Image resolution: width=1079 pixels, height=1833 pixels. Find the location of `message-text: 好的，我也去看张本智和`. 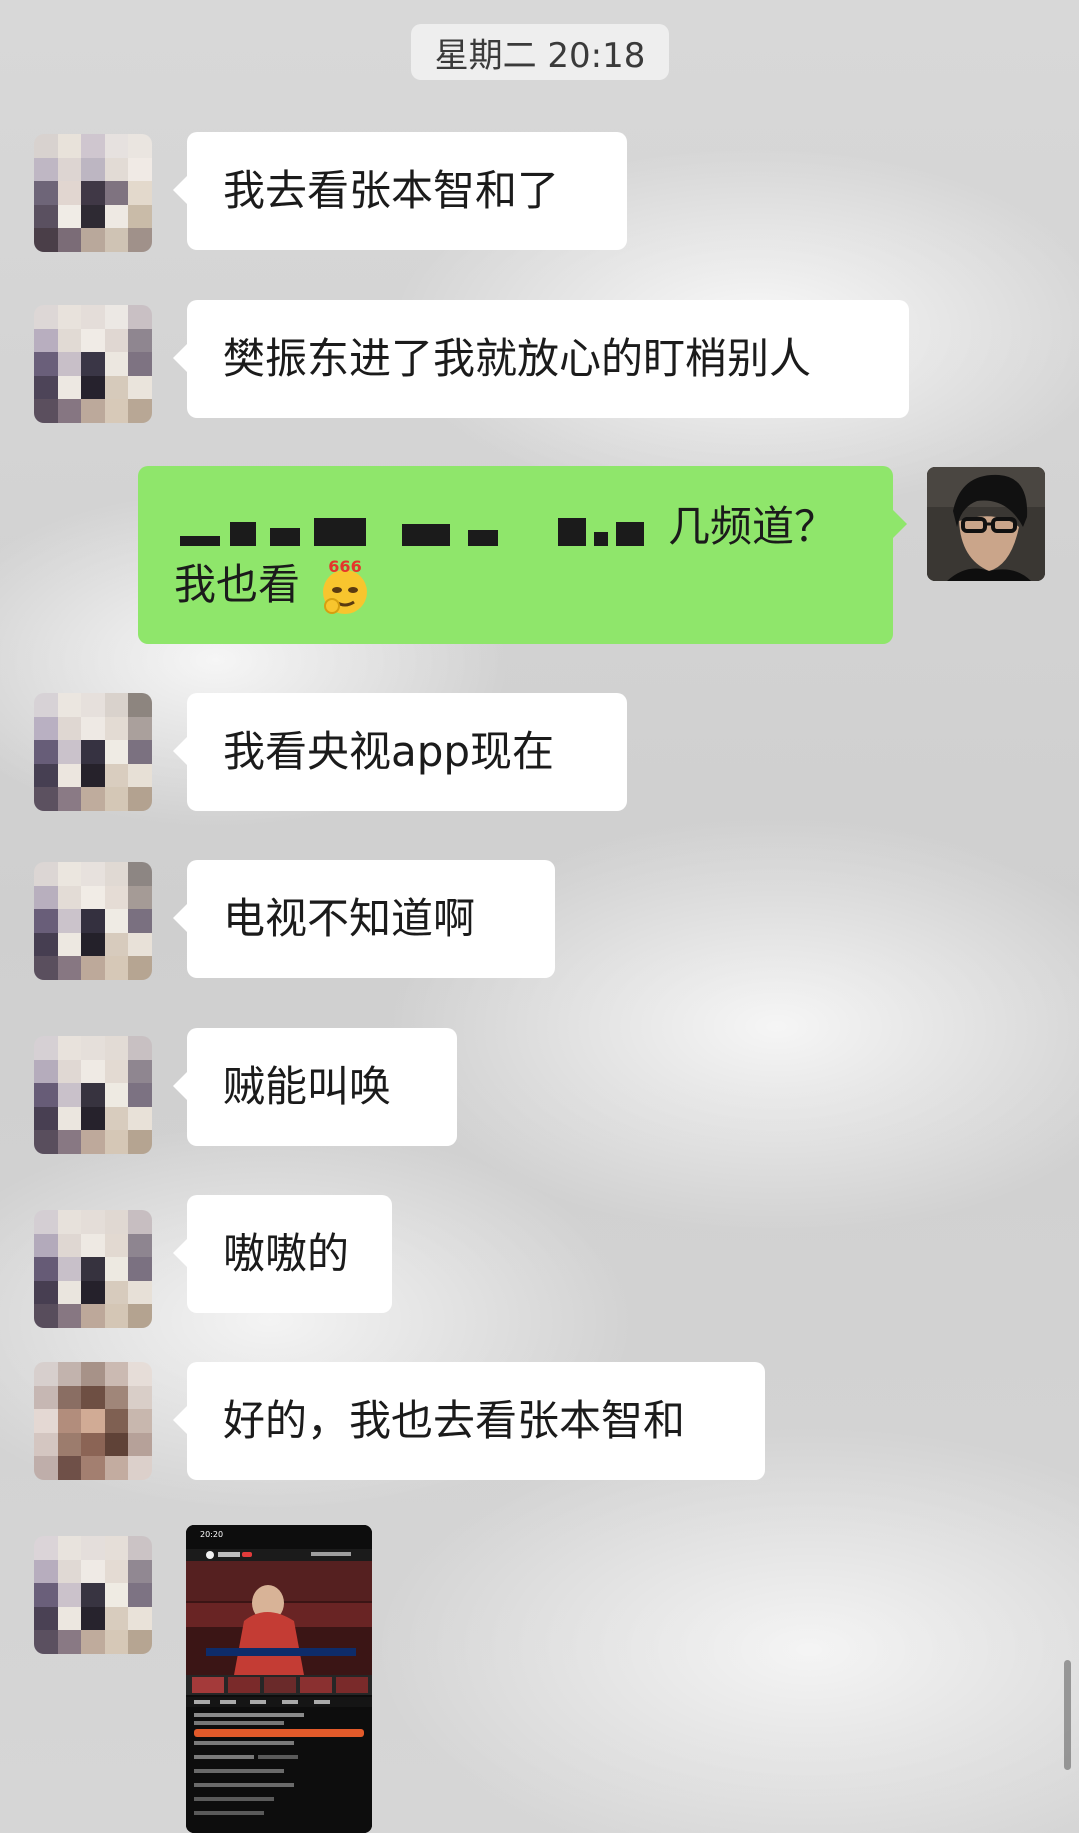

message-text: 好的，我也去看张本智和 is located at coordinates (454, 1420).